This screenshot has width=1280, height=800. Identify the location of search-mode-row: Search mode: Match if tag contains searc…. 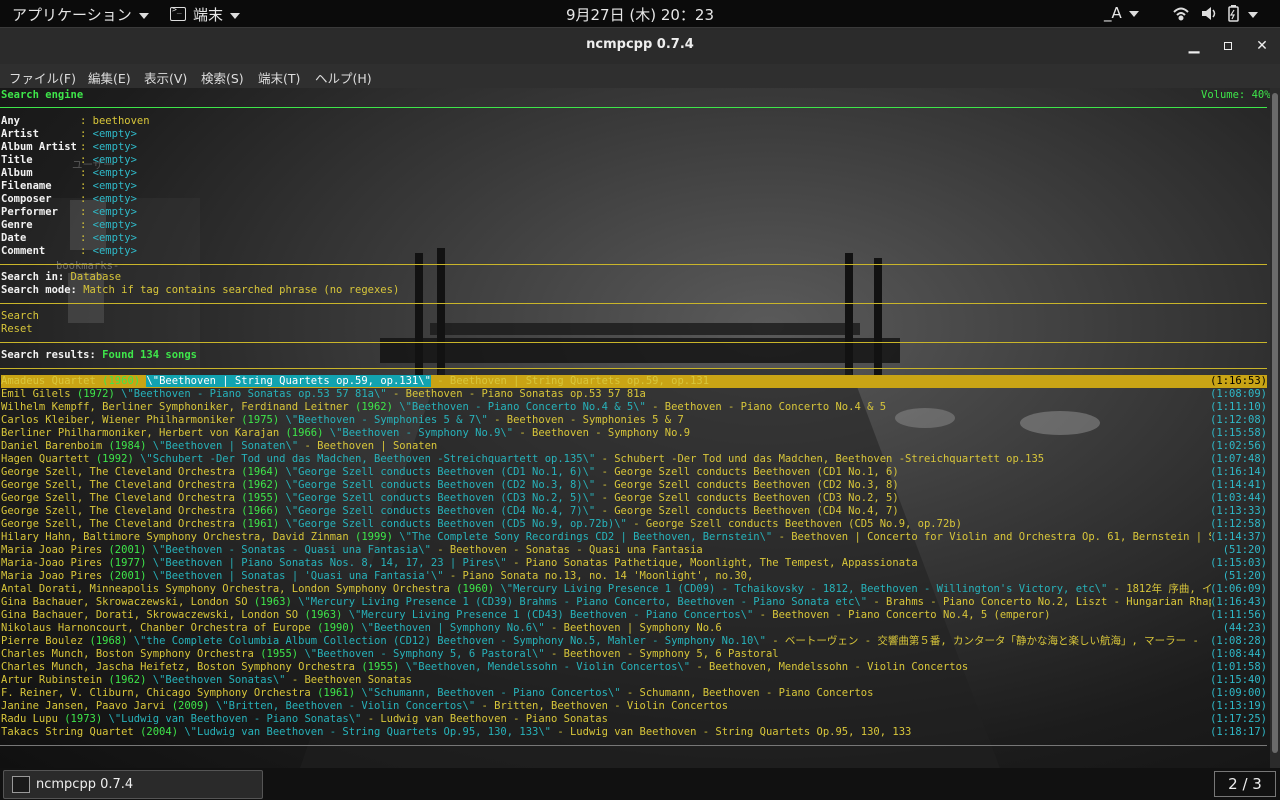
(200, 290).